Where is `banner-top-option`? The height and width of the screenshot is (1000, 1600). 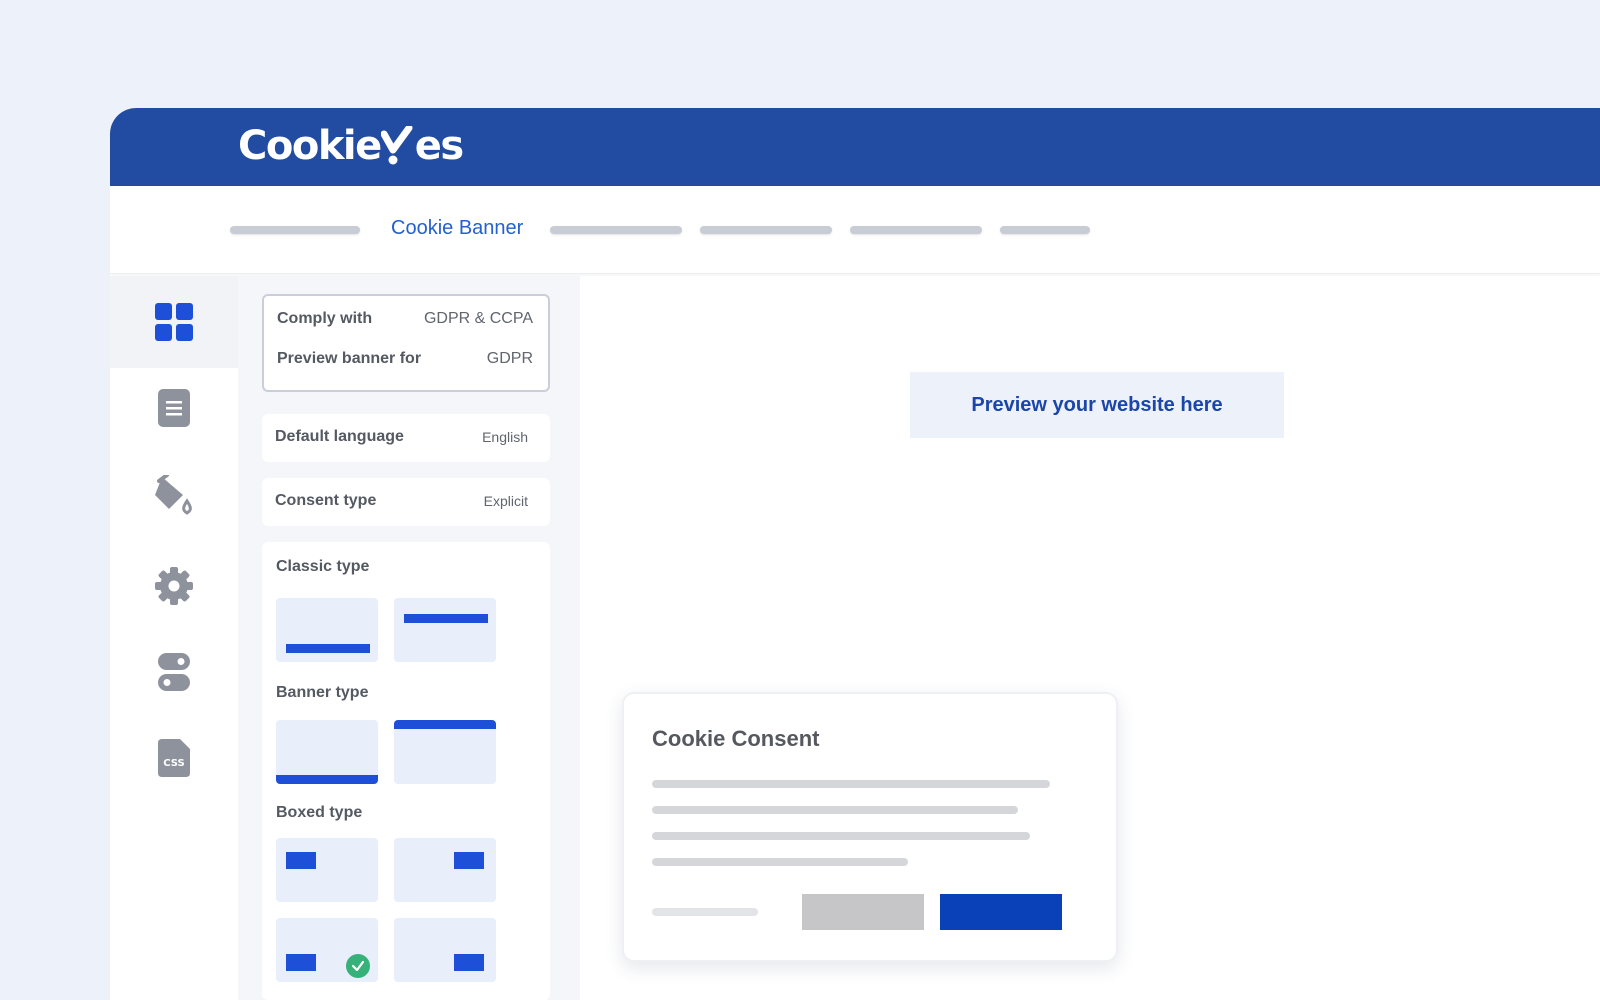
banner-top-option is located at coordinates (445, 752).